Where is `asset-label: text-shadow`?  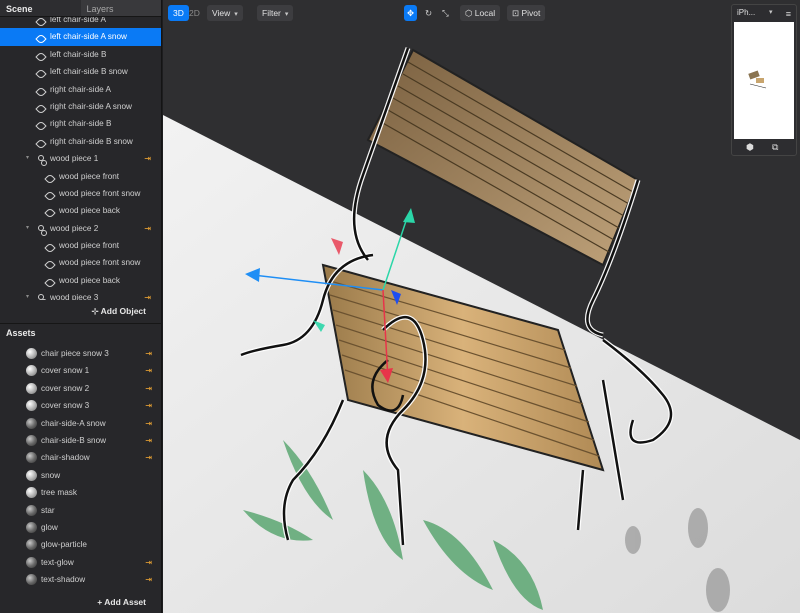
asset-label: text-shadow is located at coordinates (63, 580).